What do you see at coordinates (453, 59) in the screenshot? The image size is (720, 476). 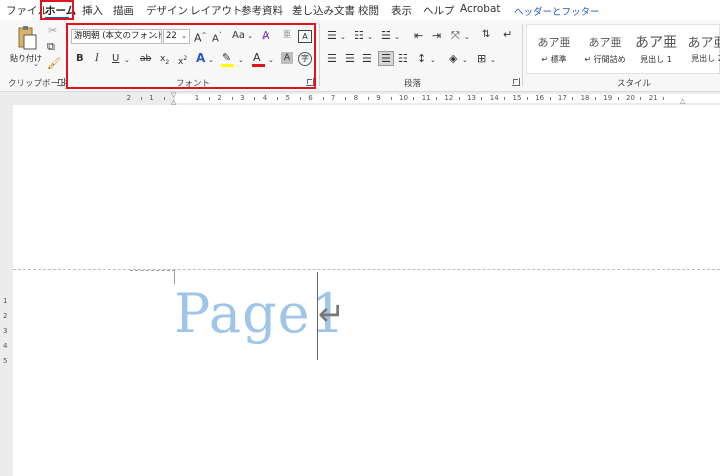 I see `shading-icon: ◈` at bounding box center [453, 59].